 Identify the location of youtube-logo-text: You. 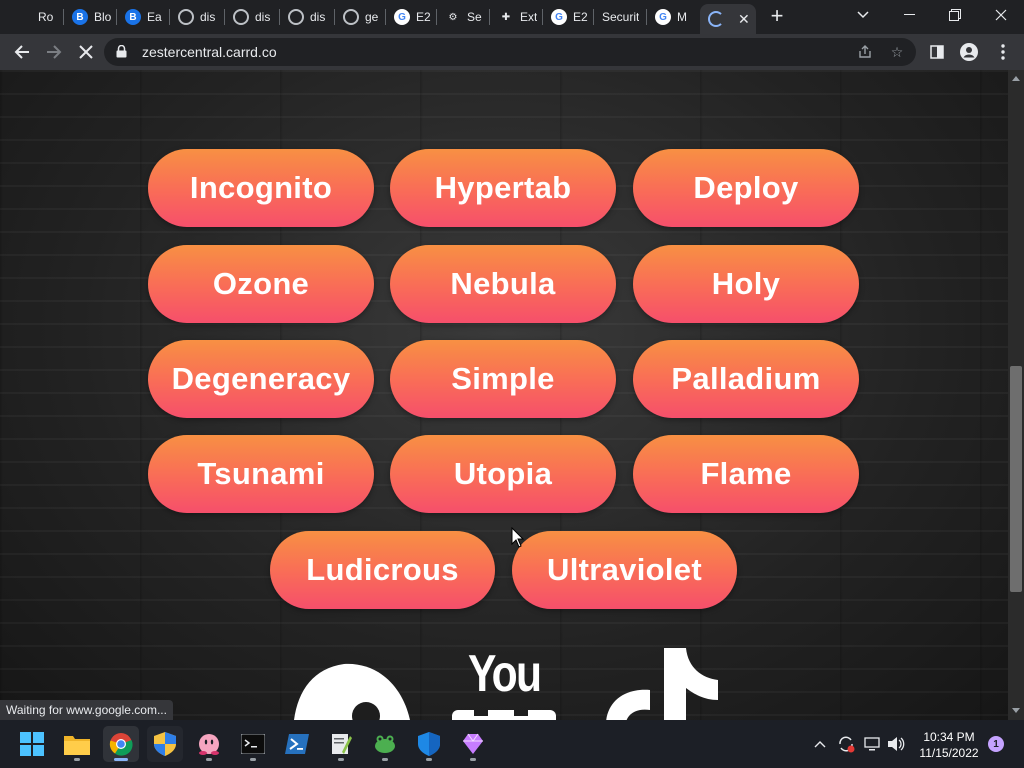
(505, 674).